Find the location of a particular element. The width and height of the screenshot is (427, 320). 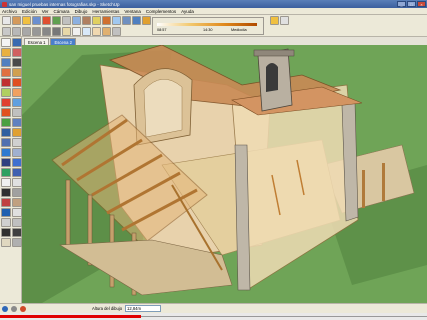

menu-ayuda: Ayuda is located at coordinates (187, 11).